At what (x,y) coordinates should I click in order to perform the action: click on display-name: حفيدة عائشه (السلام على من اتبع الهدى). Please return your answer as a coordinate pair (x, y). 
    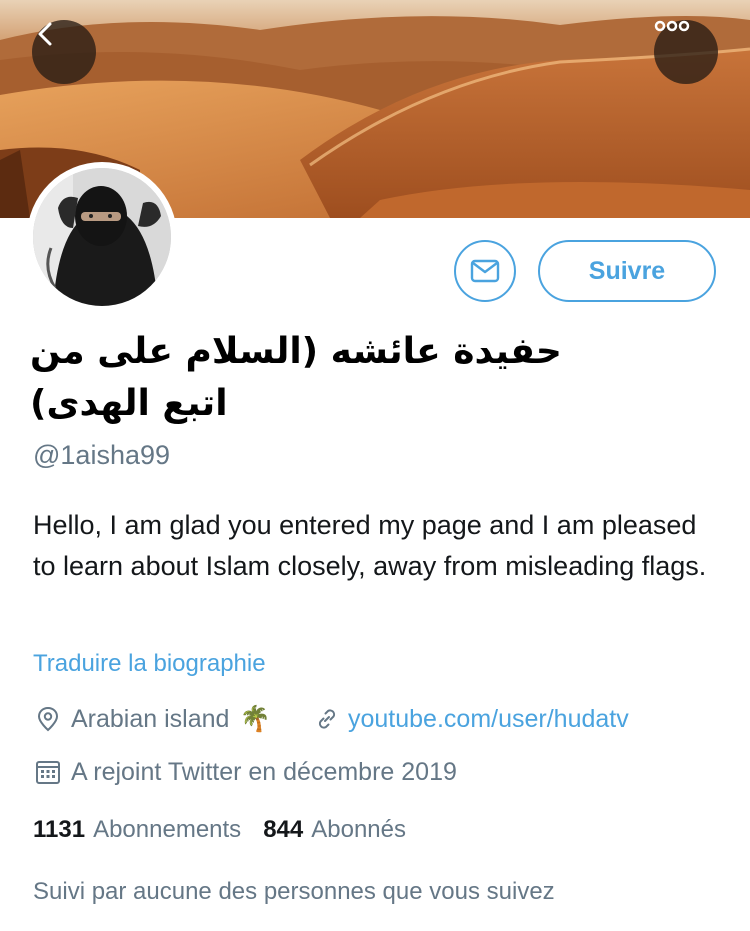
    Looking at the image, I should click on (296, 377).